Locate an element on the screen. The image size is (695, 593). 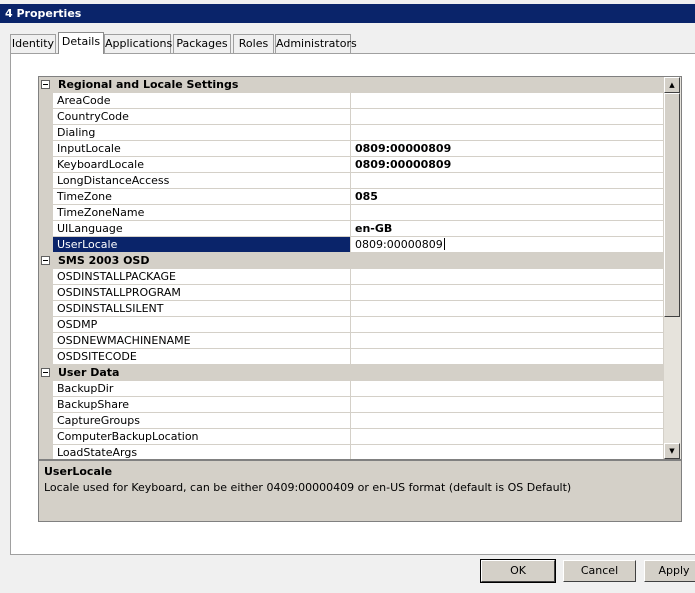
property-value: 085 is located at coordinates (508, 197).